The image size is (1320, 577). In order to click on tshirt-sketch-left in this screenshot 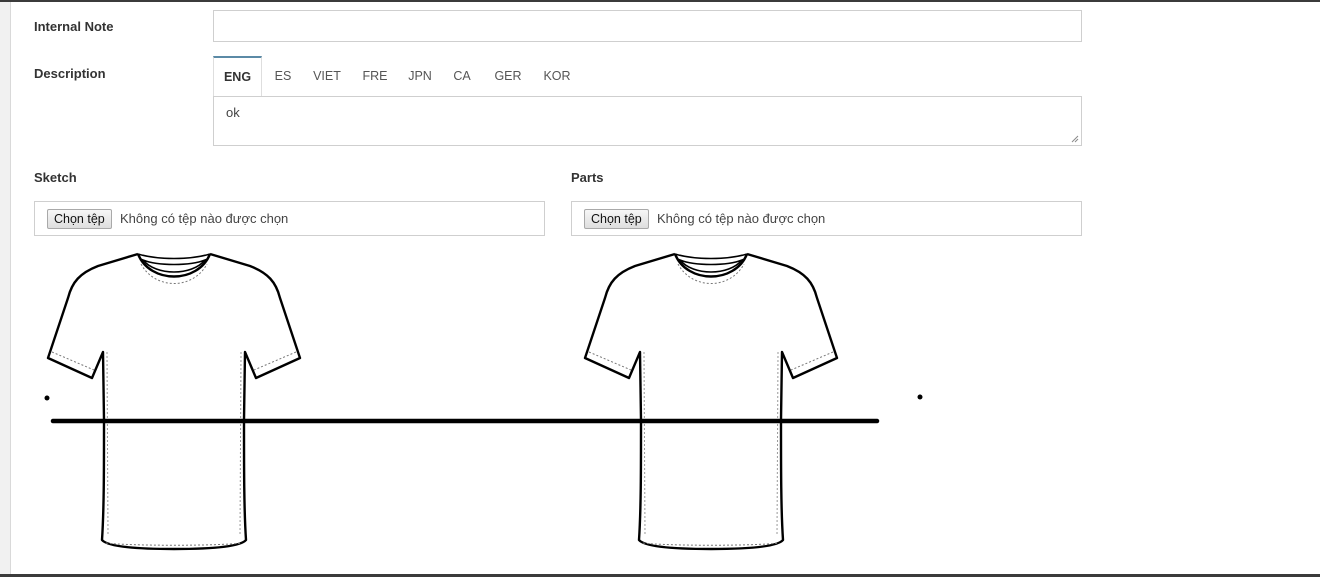, I will do `click(174, 401)`.